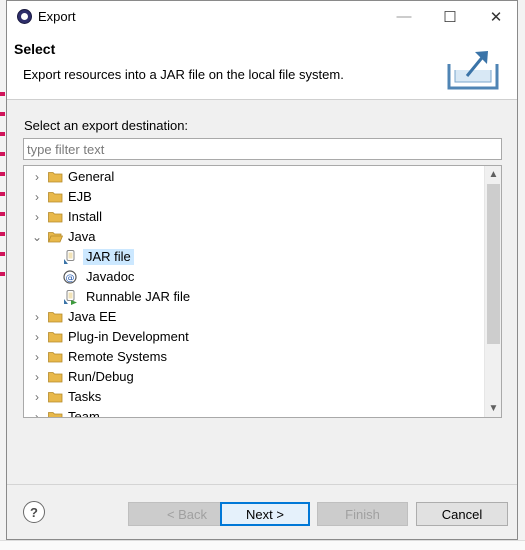 The image size is (525, 550). Describe the element at coordinates (253, 177) in the screenshot. I see `tree-item-general: › General` at that location.